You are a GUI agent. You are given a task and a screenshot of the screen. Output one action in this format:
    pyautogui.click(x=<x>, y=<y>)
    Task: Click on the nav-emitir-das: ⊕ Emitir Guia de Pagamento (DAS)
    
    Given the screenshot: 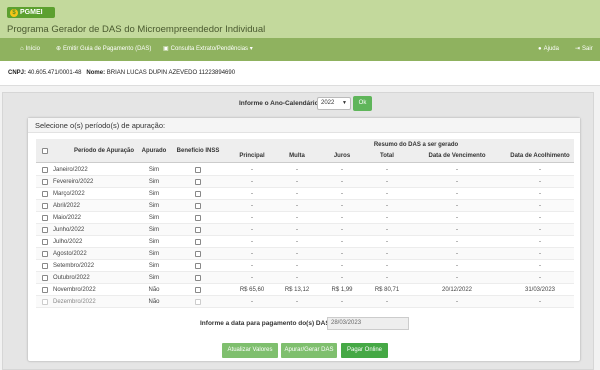 What is the action you would take?
    pyautogui.click(x=103, y=49)
    